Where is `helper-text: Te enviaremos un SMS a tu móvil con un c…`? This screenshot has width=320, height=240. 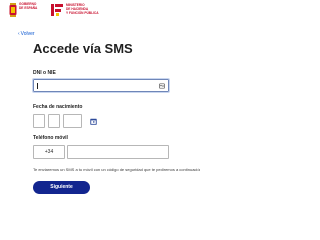
helper-text: Te enviaremos un SMS a tu móvil con un c… is located at coordinates (116, 169).